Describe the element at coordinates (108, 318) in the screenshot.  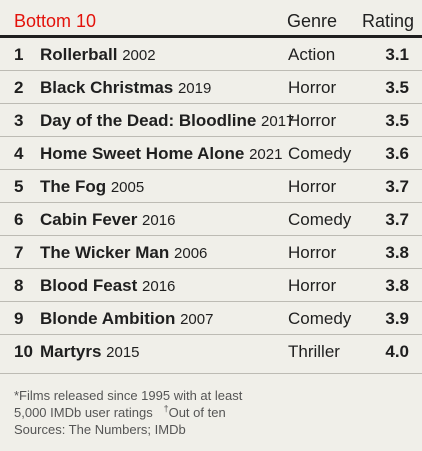
I see `film-title: Blonde Ambition` at that location.